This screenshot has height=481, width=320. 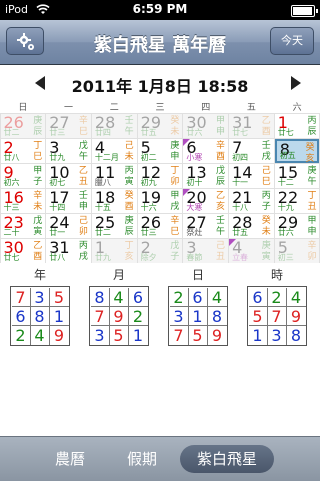 What do you see at coordinates (174, 177) in the screenshot?
I see `ganzhi-column: 丁卯` at bounding box center [174, 177].